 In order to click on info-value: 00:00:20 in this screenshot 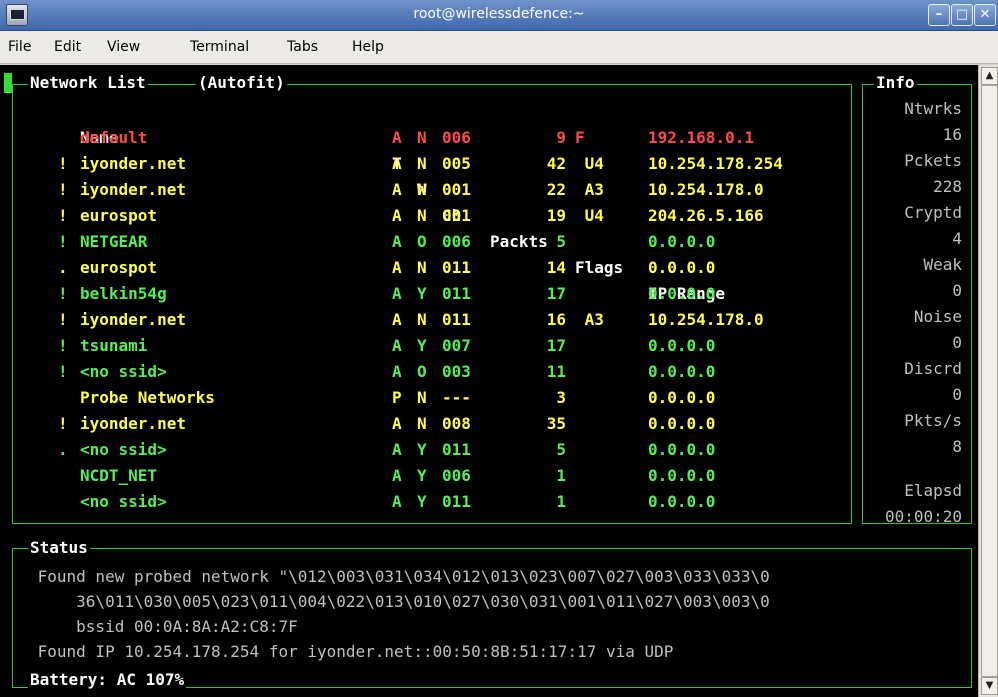, I will do `click(923, 516)`.